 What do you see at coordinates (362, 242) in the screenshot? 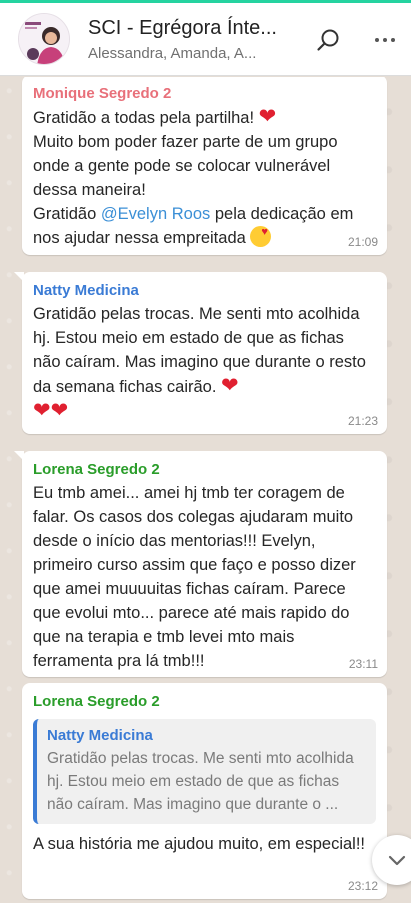
I see `message-time: 21:09` at bounding box center [362, 242].